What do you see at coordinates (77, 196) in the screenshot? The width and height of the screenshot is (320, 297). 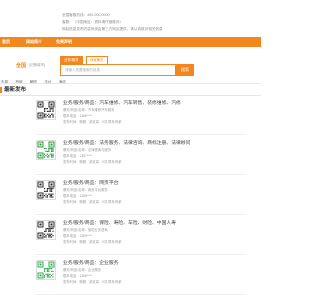 I see `post-meta: 联系电话：1385****` at bounding box center [77, 196].